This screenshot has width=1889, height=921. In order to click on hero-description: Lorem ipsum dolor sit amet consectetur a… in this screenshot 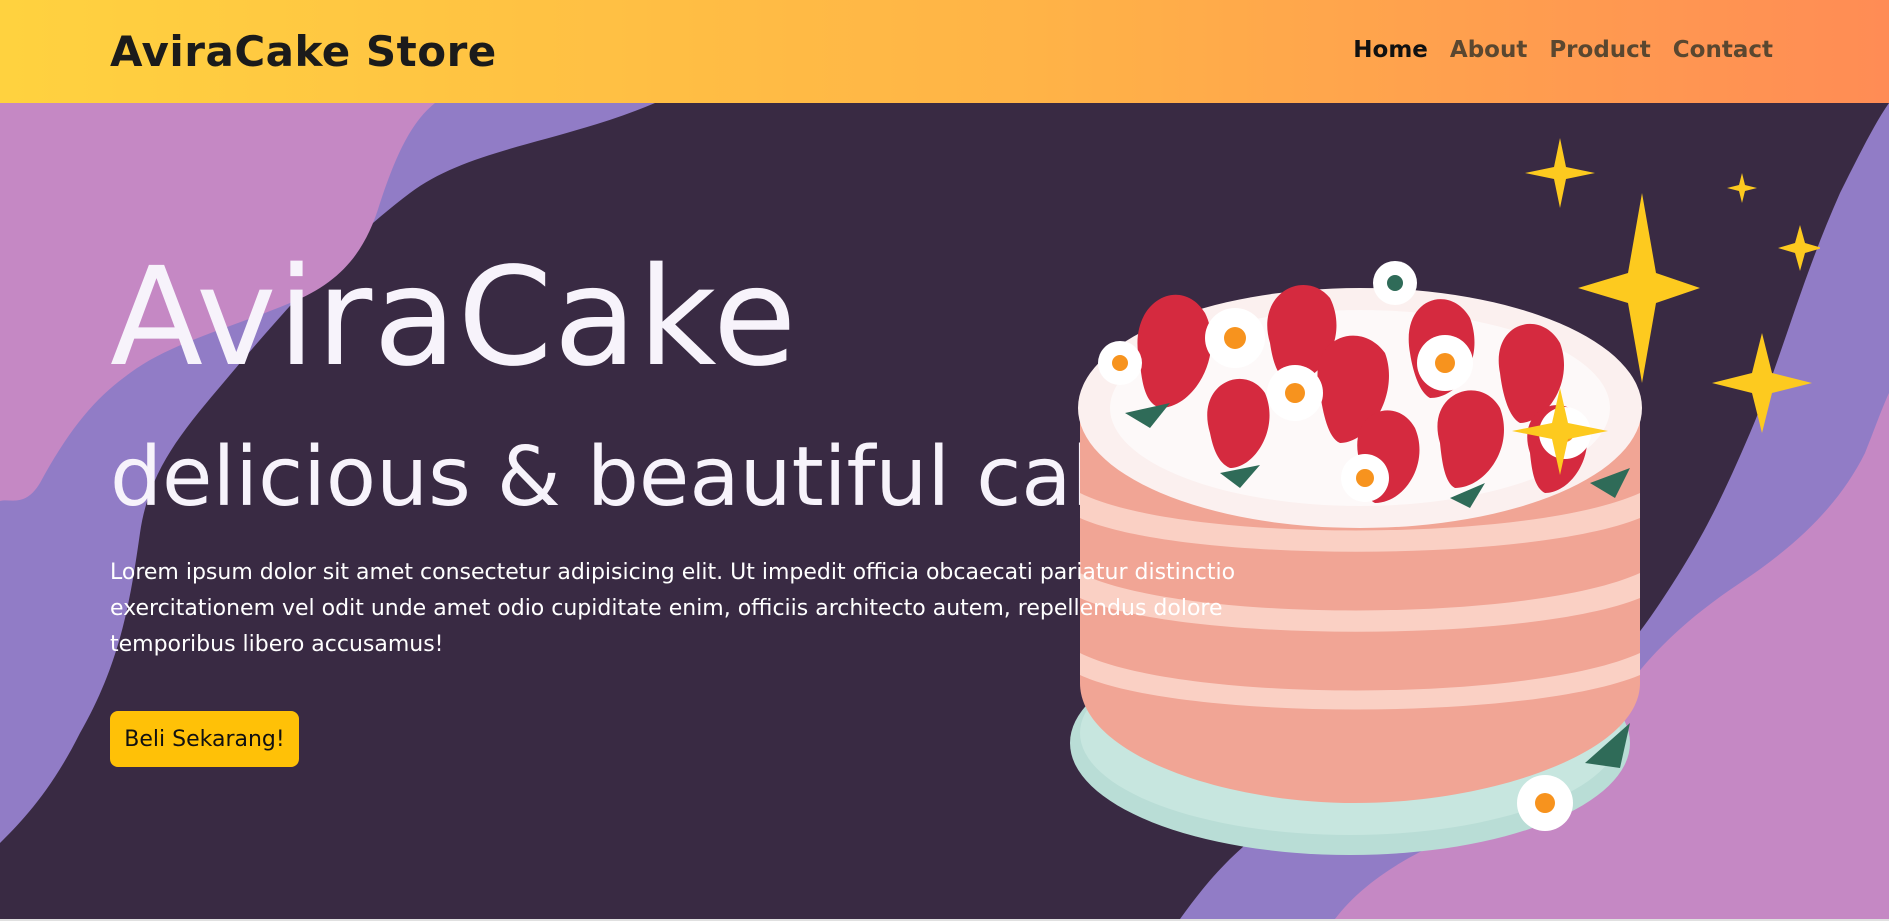, I will do `click(673, 608)`.